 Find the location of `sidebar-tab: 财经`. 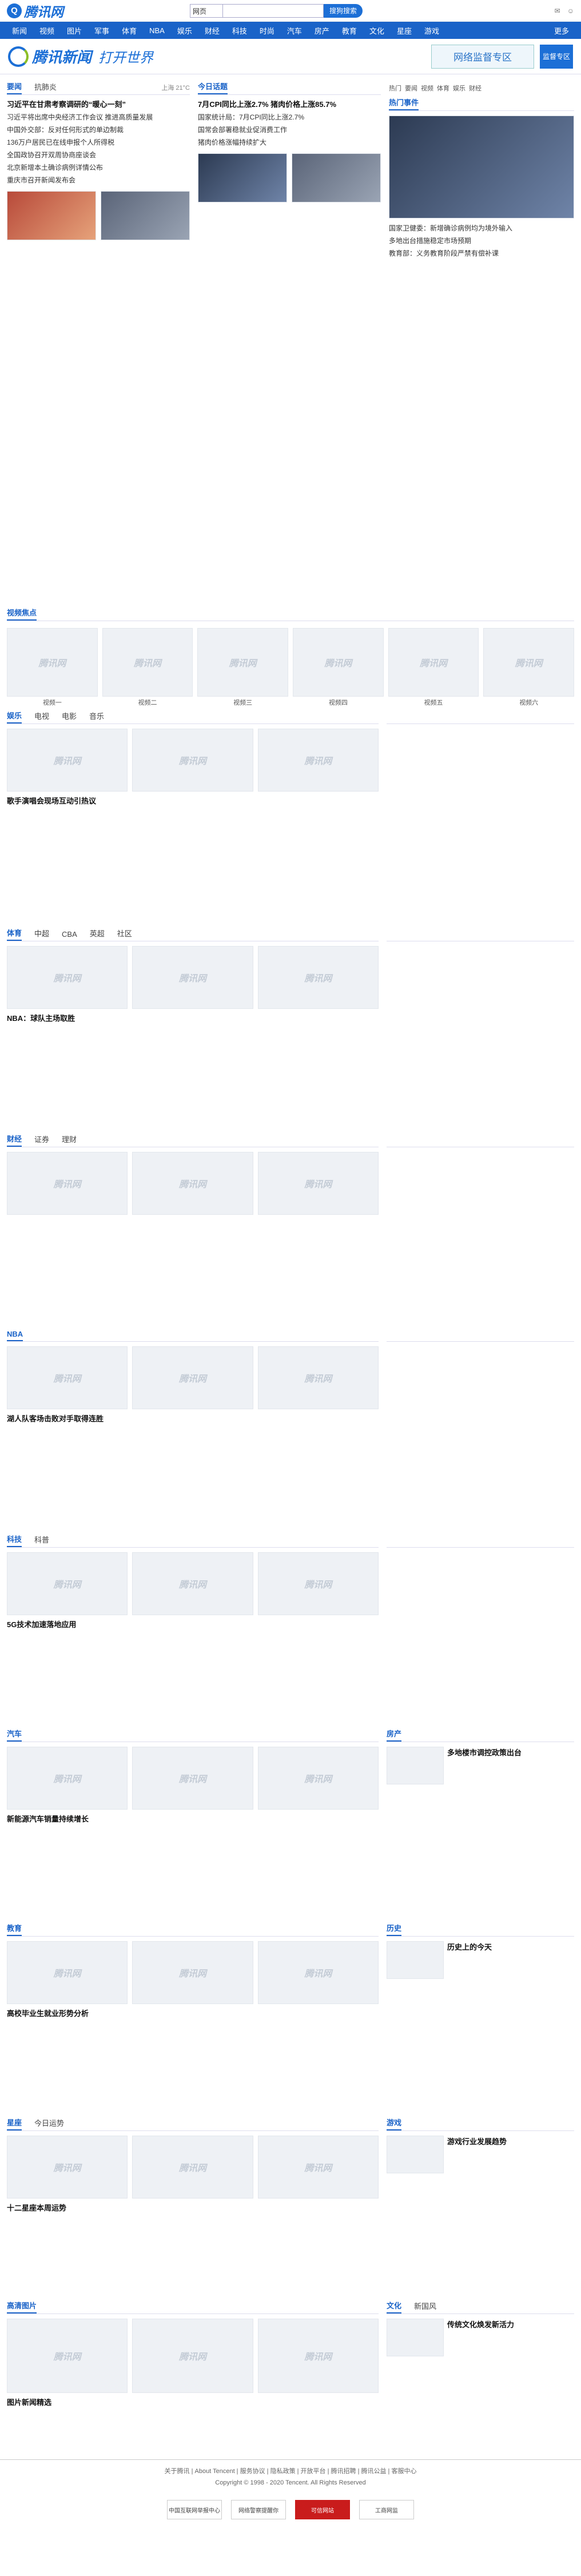

sidebar-tab: 财经 is located at coordinates (475, 88).